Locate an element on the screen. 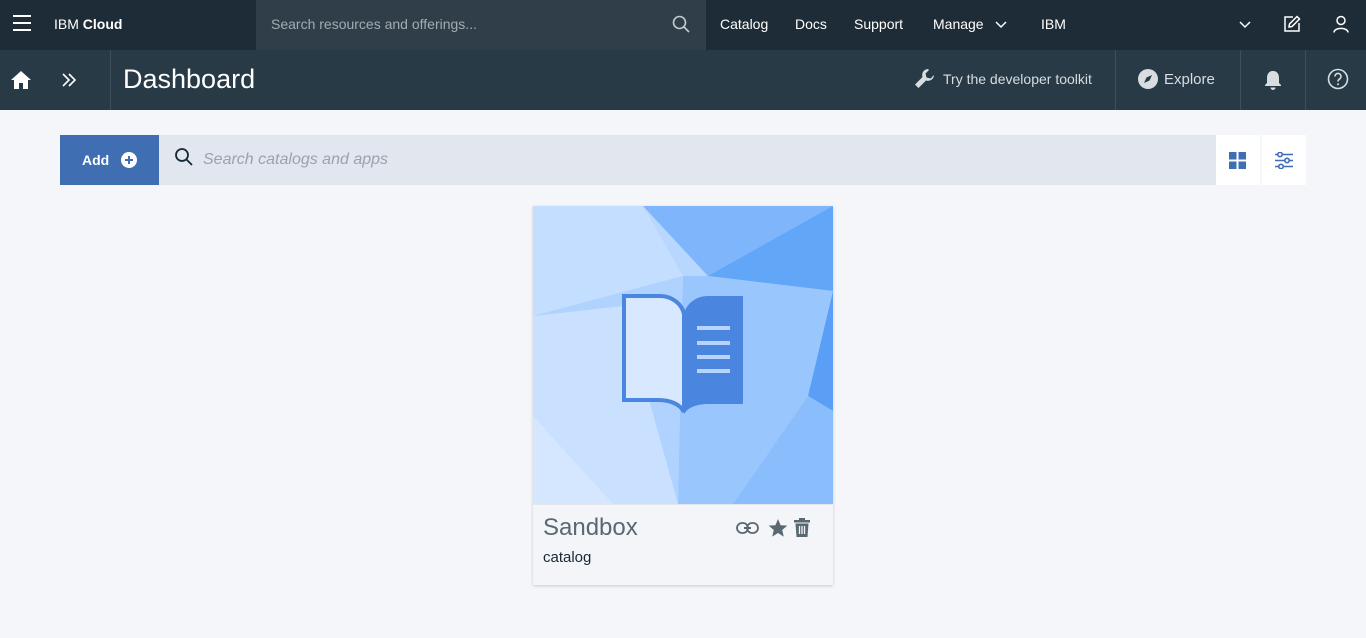  account-name: IBM is located at coordinates (1053, 24).